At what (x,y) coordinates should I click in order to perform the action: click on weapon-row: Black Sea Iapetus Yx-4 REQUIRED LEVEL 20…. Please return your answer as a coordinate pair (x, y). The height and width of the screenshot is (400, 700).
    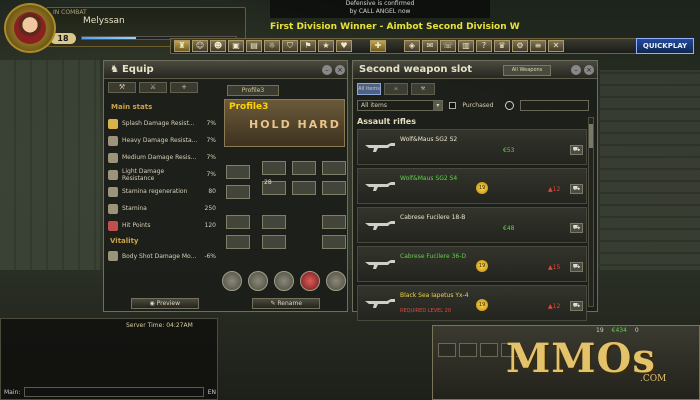
    Looking at the image, I should click on (472, 303).